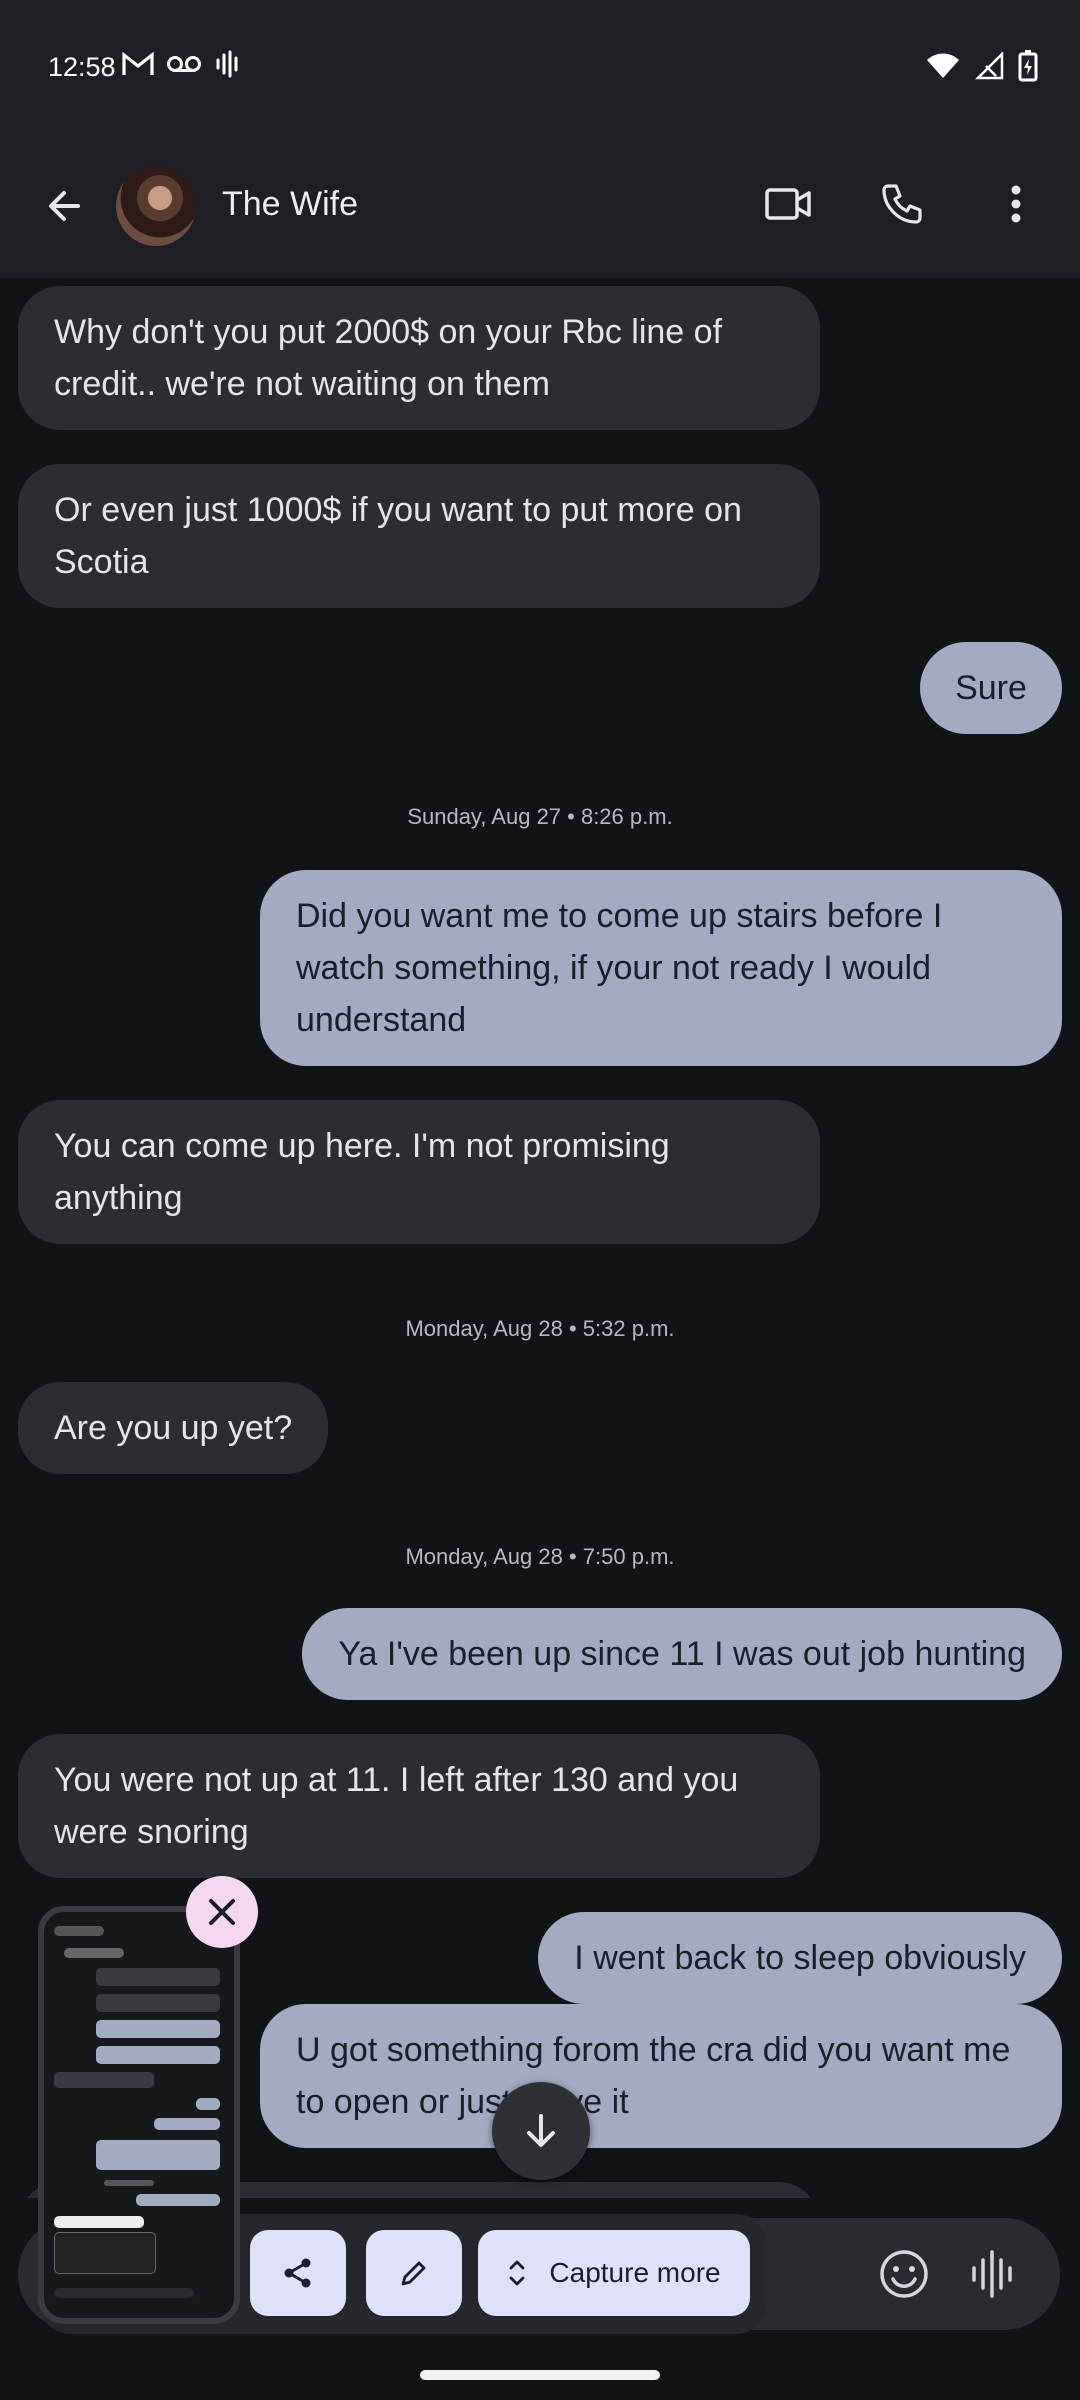 This screenshot has width=1080, height=2400. I want to click on phone-icon, so click(902, 204).